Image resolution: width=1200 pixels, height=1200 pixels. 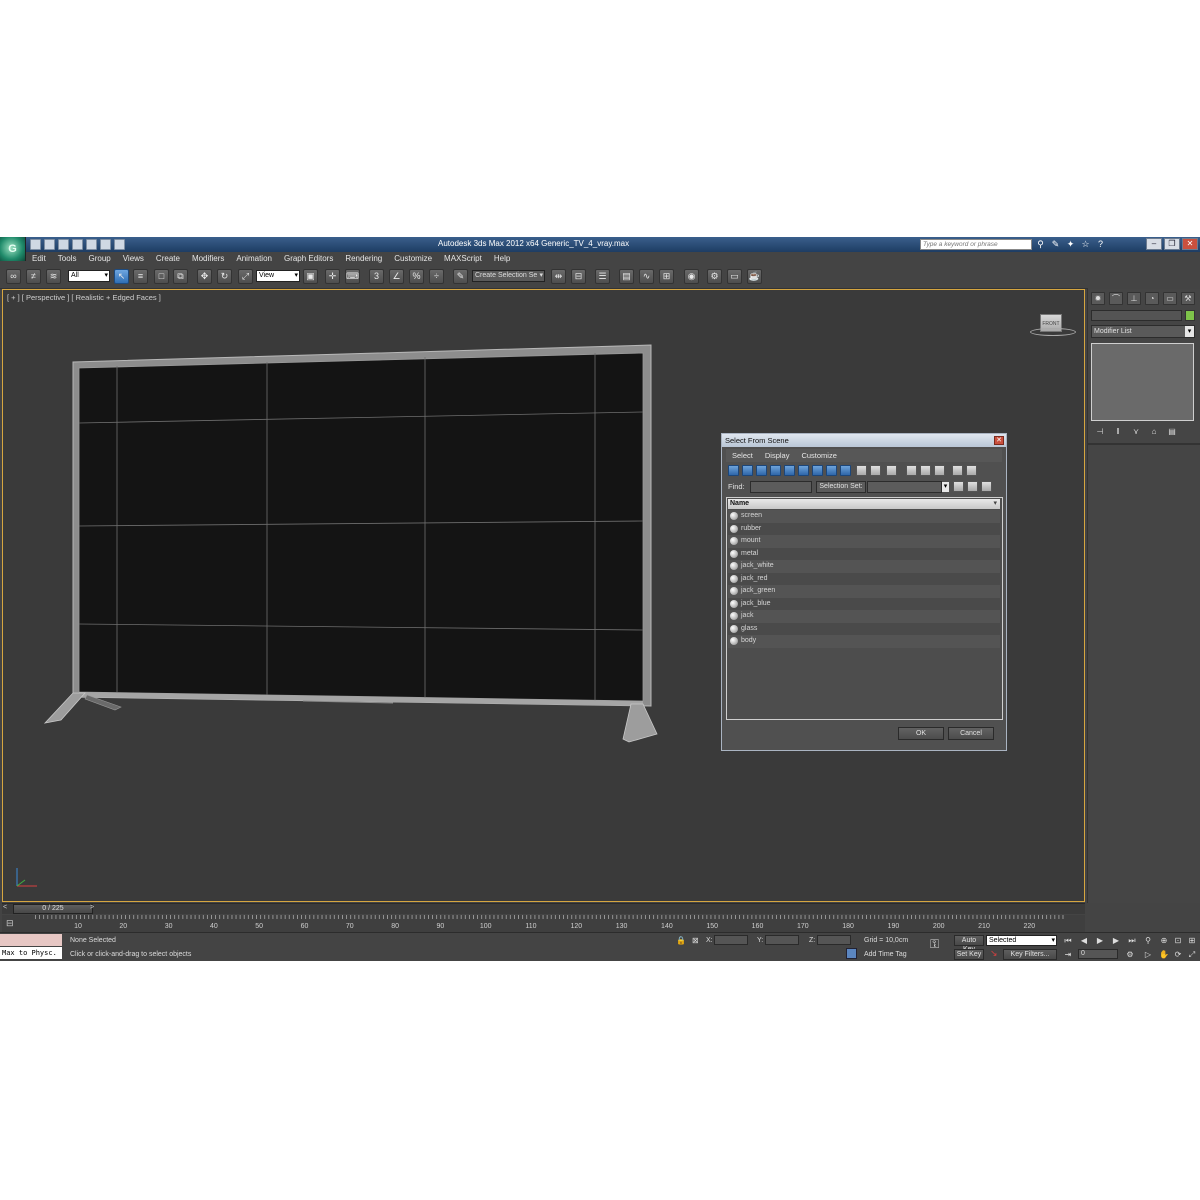 What do you see at coordinates (972, 486) in the screenshot?
I see `add-to-set-icon` at bounding box center [972, 486].